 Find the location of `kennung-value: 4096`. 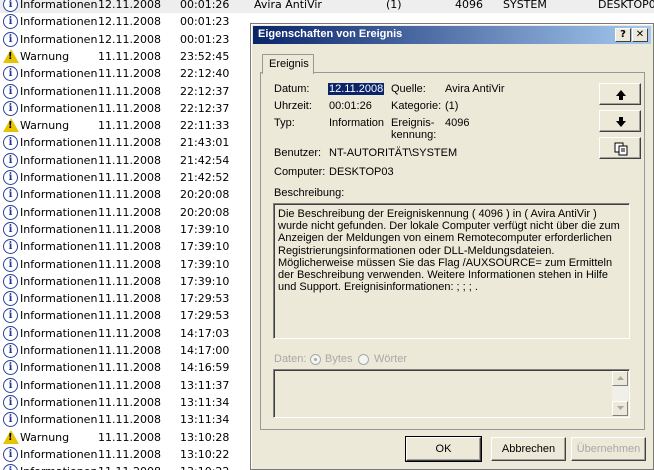

kennung-value: 4096 is located at coordinates (457, 123).